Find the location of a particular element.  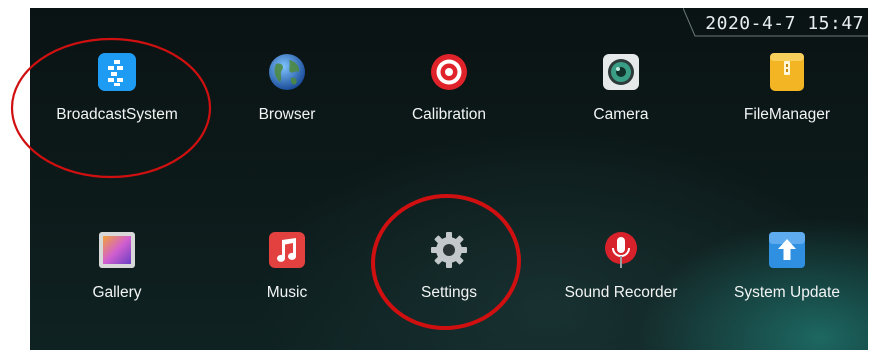

app-label: BroadcastSystem is located at coordinates (117, 114).